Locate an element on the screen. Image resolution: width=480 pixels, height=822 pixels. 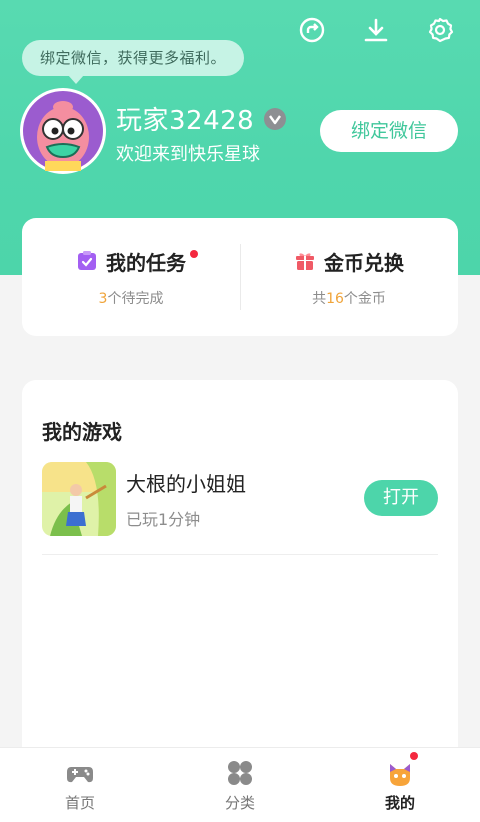
mine-notification-dot is located at coordinates (414, 756).